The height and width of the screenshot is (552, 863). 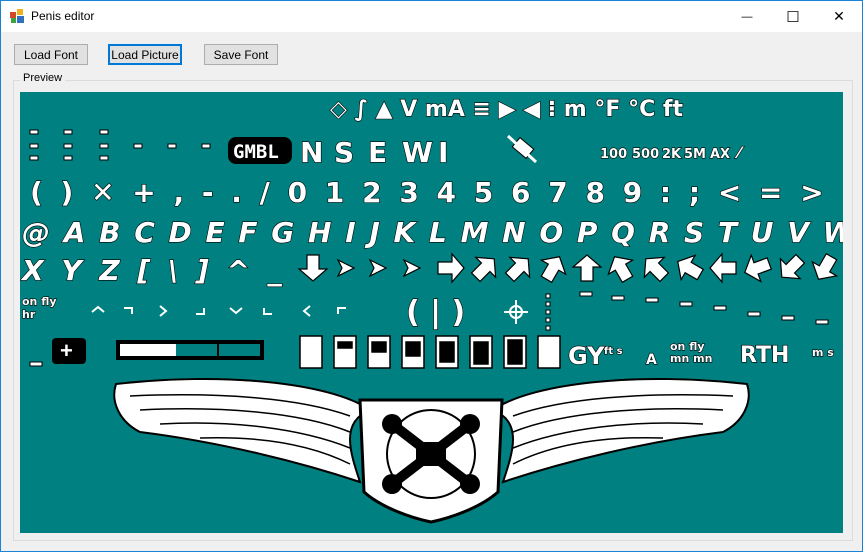 I want to click on ft-s-label: ft s, so click(x=613, y=351).